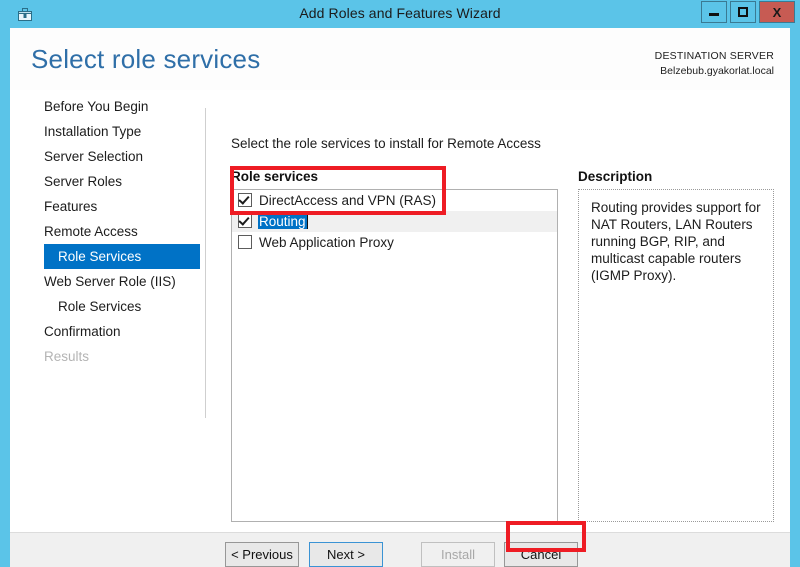 This screenshot has height=567, width=800. I want to click on sidebar-item-remote-access: Remote Access, so click(105, 231).